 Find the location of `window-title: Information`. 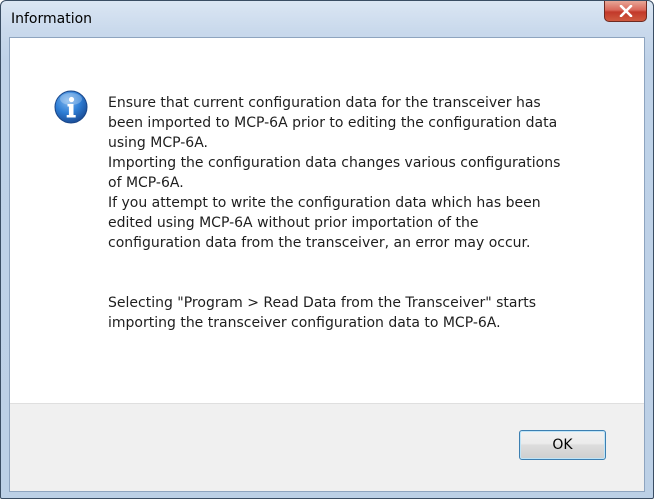

window-title: Information is located at coordinates (52, 19).